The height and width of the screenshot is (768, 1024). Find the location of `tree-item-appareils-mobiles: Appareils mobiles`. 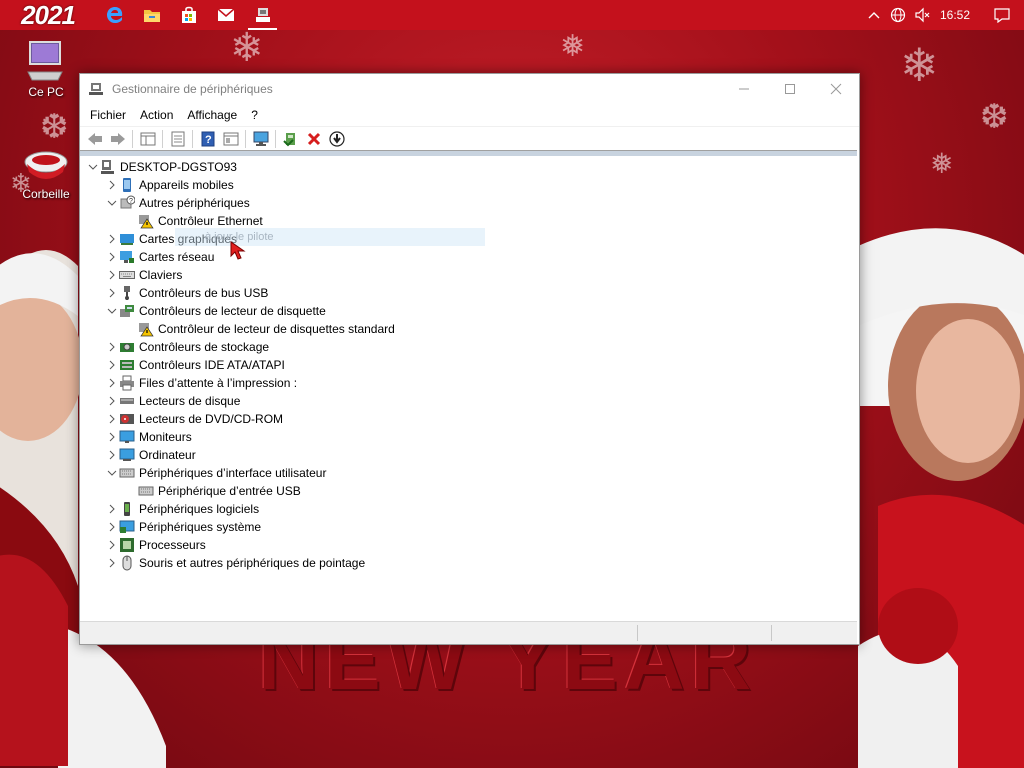

tree-item-appareils-mobiles: Appareils mobiles is located at coordinates (169, 185).